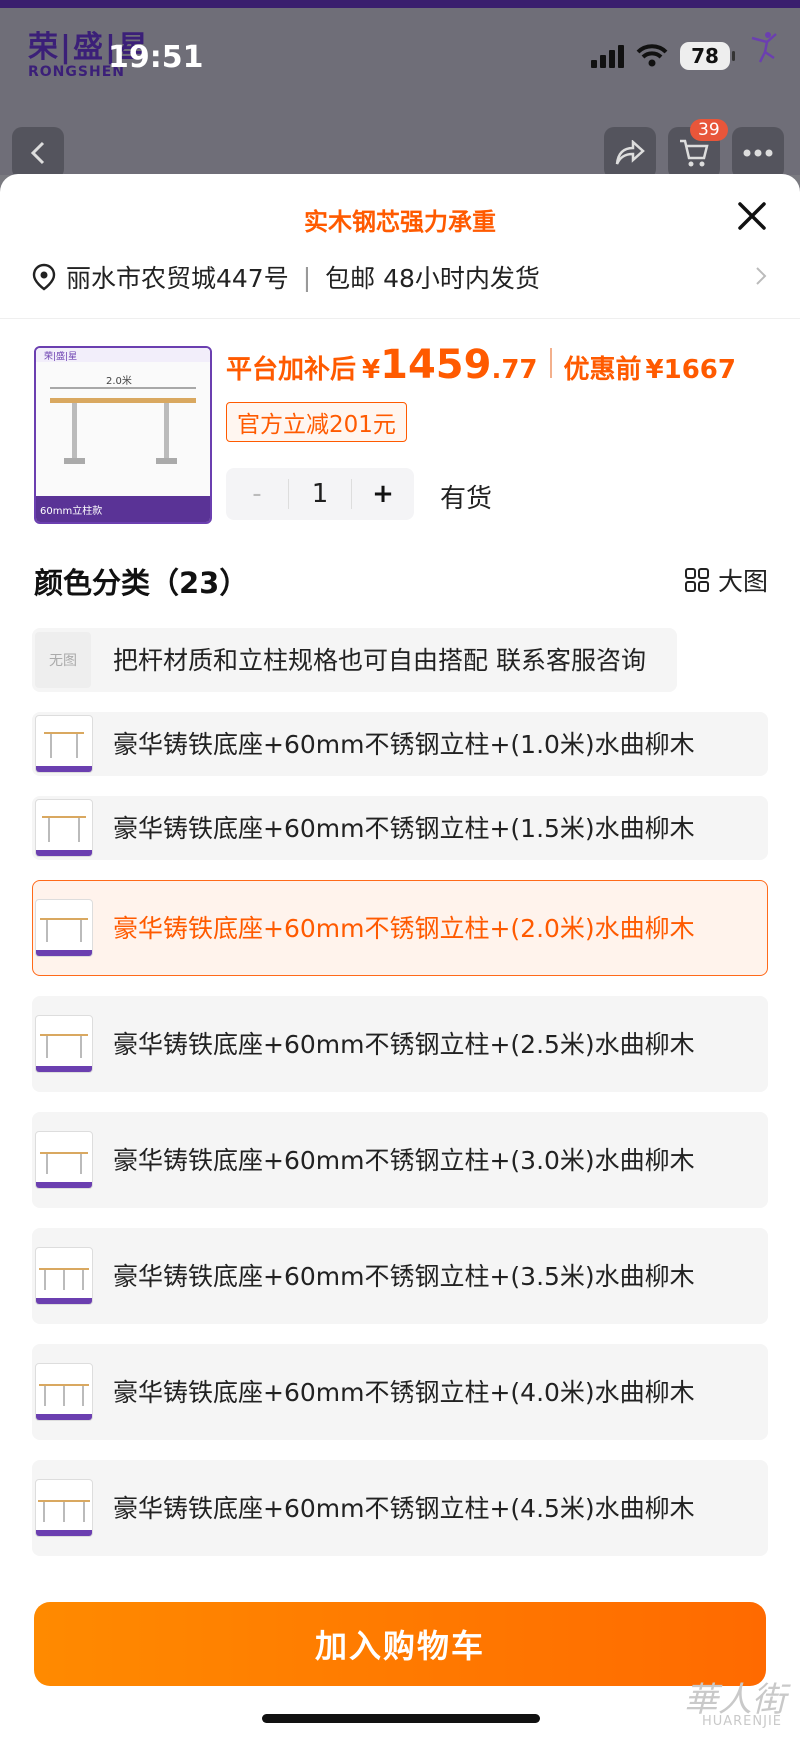 Image resolution: width=800 pixels, height=1738 pixels. I want to click on background-page: 荣|盛|星 RONGSHEN 19:51 78 39, so click(400, 89).